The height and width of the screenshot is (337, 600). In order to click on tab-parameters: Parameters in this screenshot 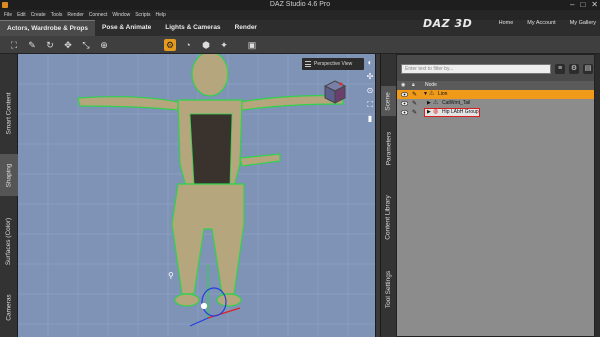, I will do `click(388, 148)`.